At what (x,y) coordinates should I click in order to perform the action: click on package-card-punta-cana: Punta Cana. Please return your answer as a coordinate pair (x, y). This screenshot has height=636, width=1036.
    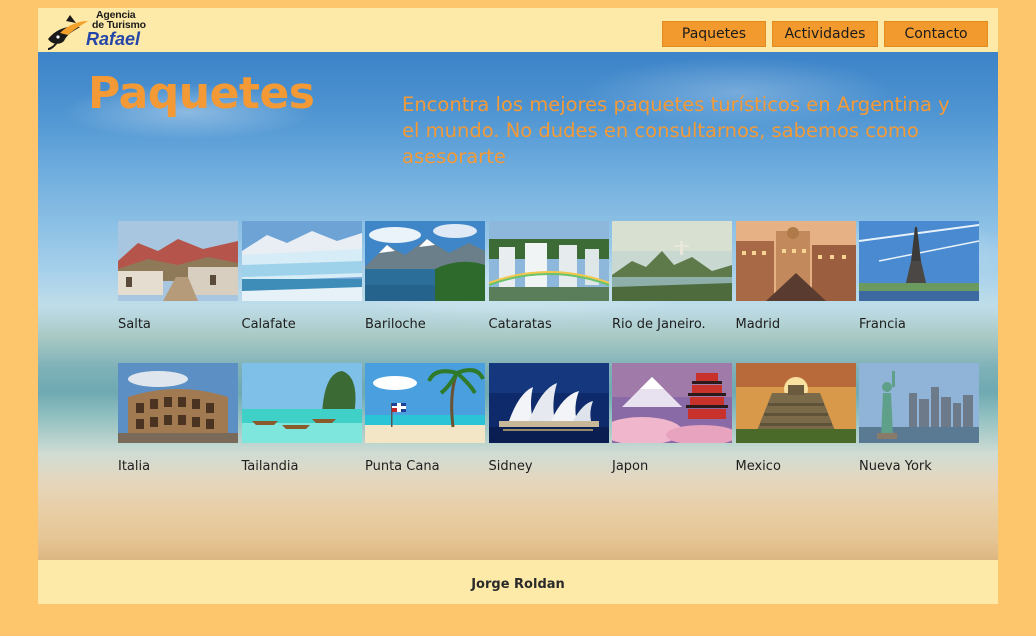
    Looking at the image, I should click on (425, 418).